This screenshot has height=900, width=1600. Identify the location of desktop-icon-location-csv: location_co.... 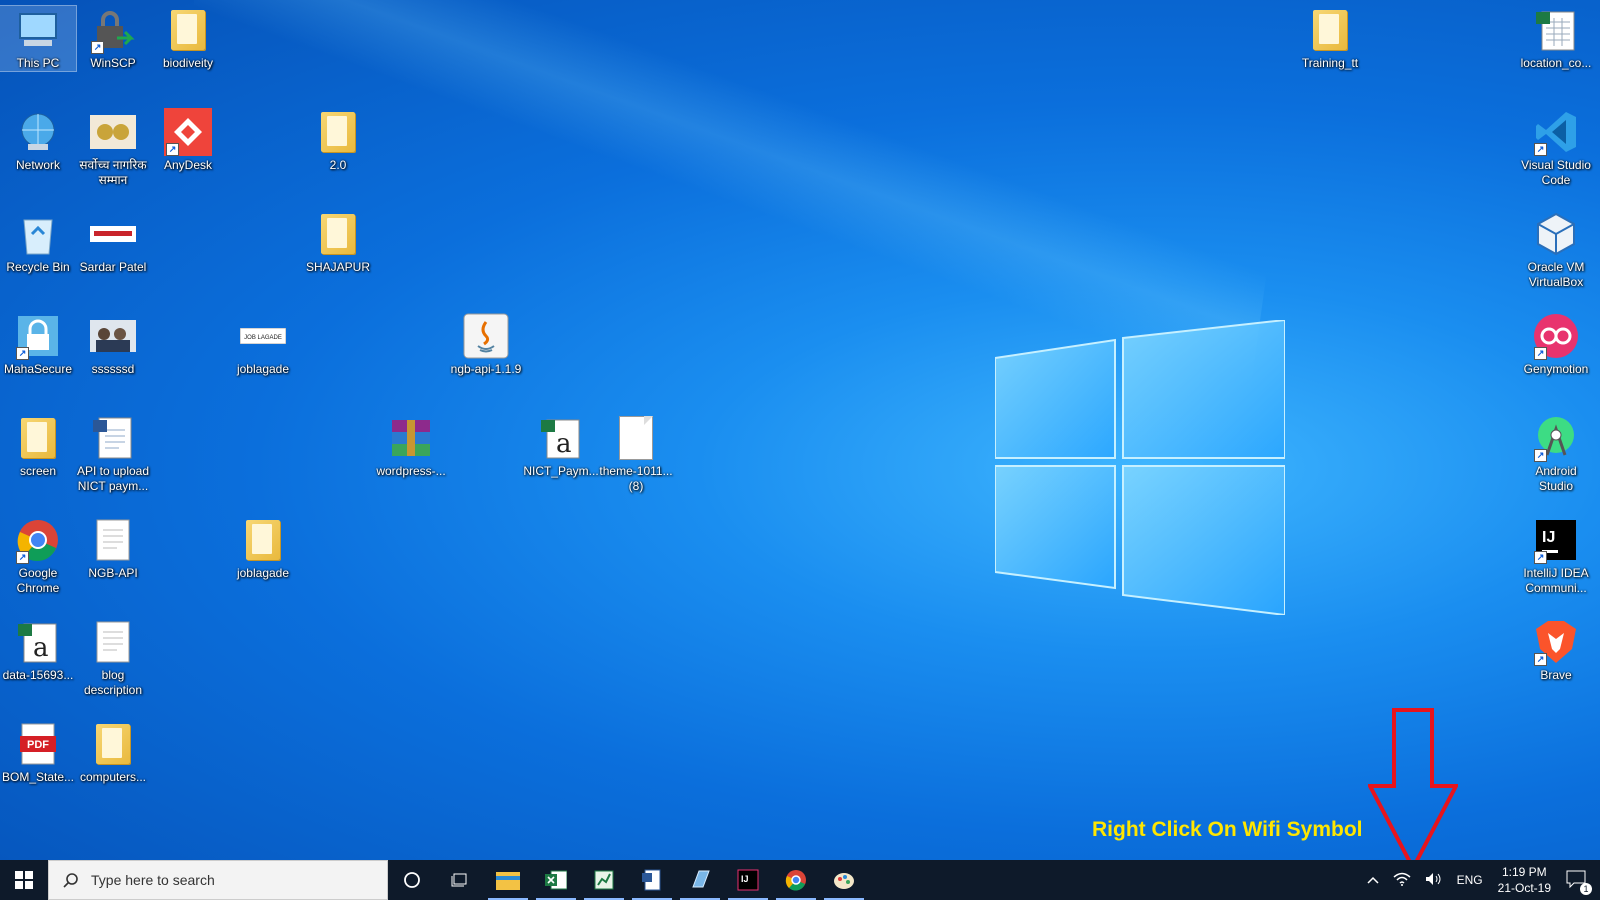
(1556, 38).